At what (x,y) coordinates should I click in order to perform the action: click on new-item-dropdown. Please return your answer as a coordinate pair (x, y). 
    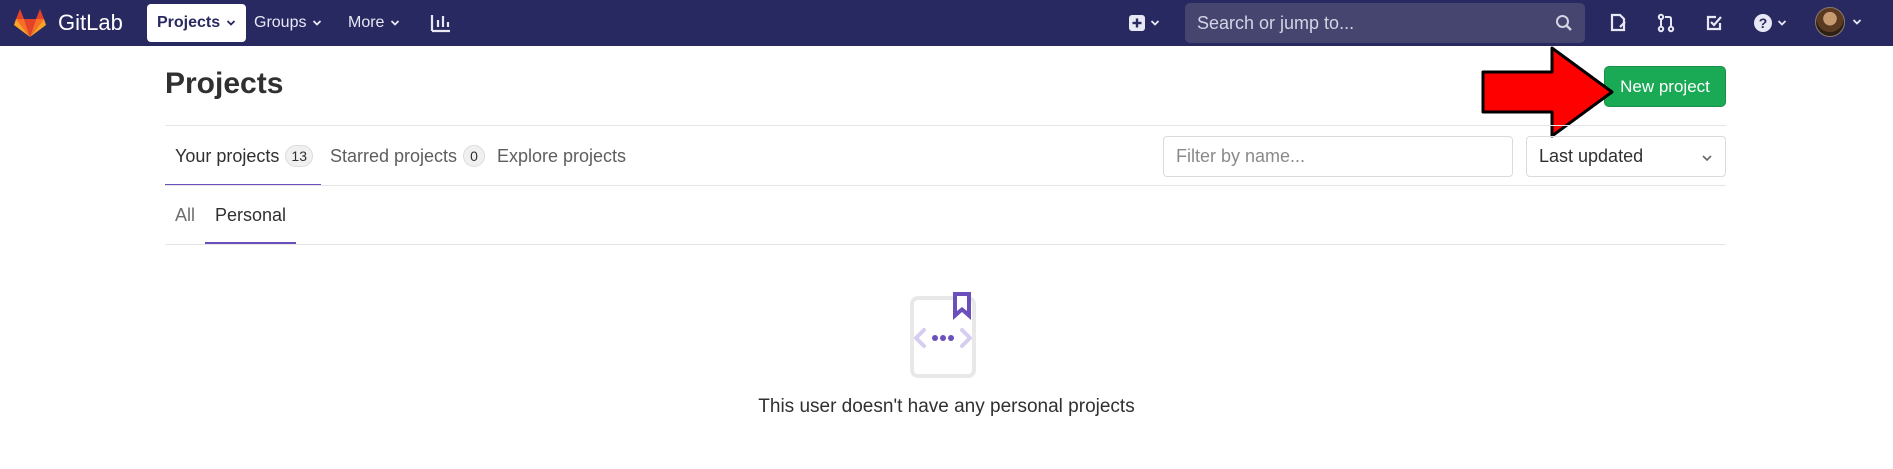
    Looking at the image, I should click on (1144, 23).